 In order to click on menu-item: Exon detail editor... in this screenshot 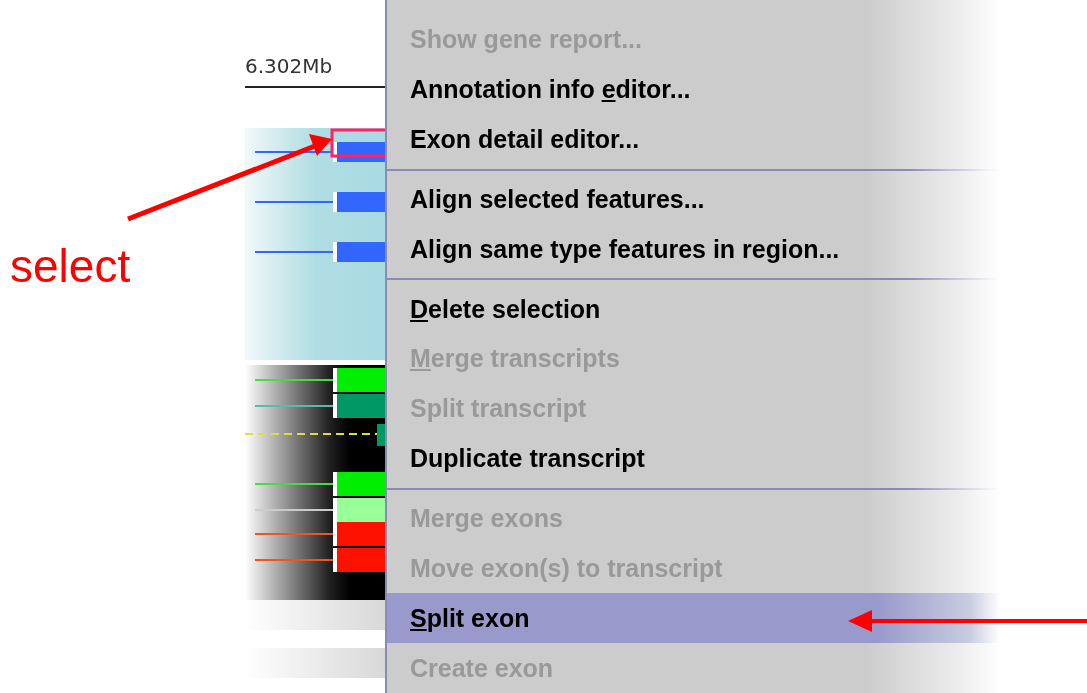, I will do `click(693, 139)`.